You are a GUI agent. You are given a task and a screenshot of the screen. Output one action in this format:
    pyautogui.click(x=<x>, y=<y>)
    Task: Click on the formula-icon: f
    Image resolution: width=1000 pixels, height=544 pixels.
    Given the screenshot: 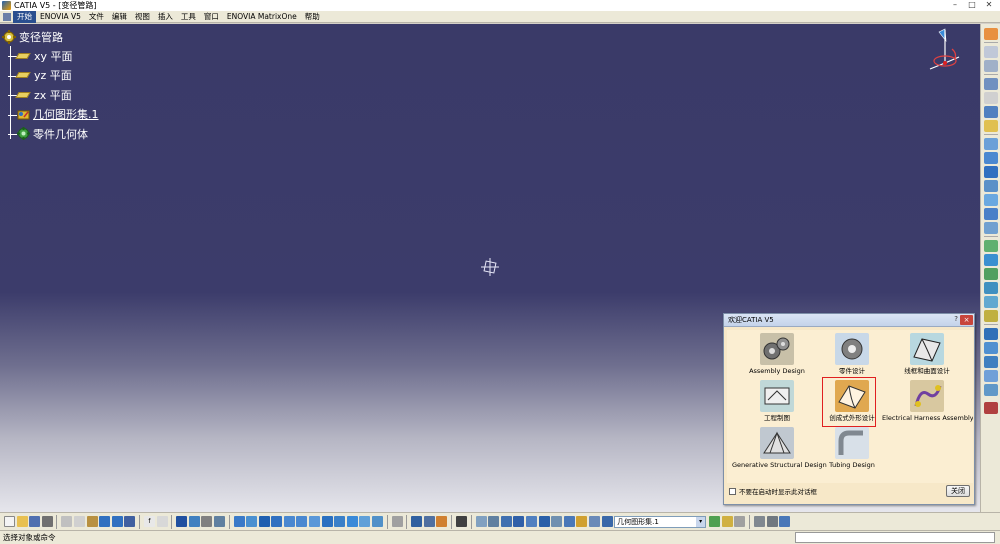 What is the action you would take?
    pyautogui.click(x=149, y=521)
    